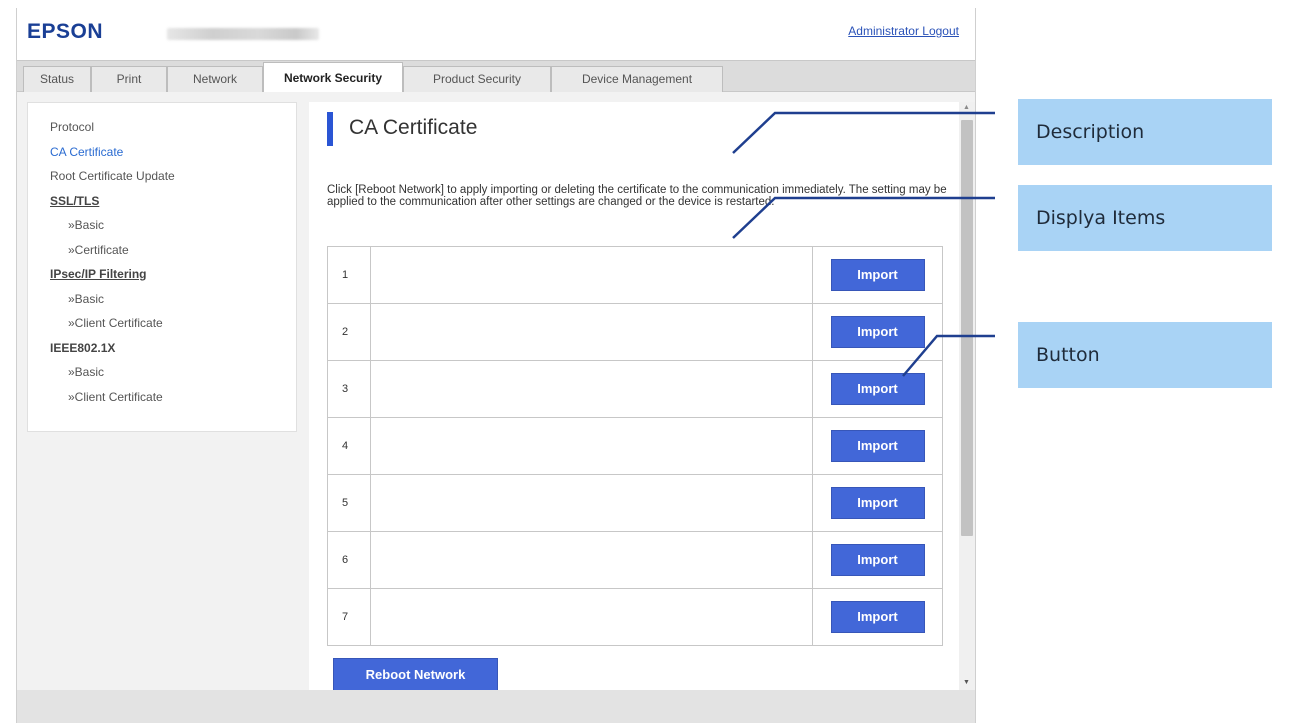 The width and height of the screenshot is (1304, 723). I want to click on table-row: 4 Import, so click(635, 446).